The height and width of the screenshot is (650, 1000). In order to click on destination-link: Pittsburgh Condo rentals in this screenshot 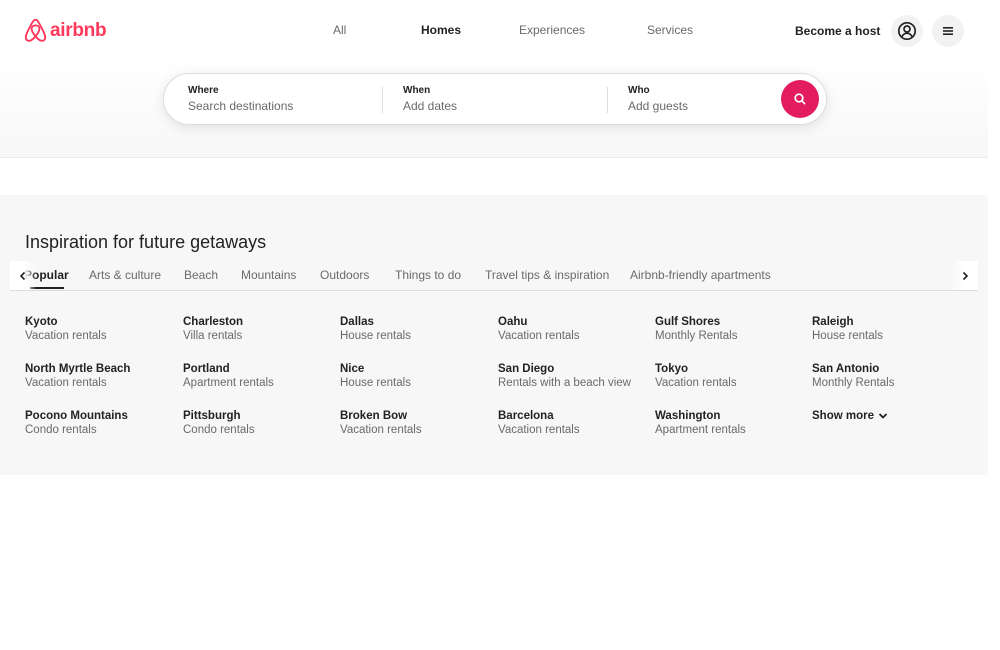, I will do `click(219, 423)`.